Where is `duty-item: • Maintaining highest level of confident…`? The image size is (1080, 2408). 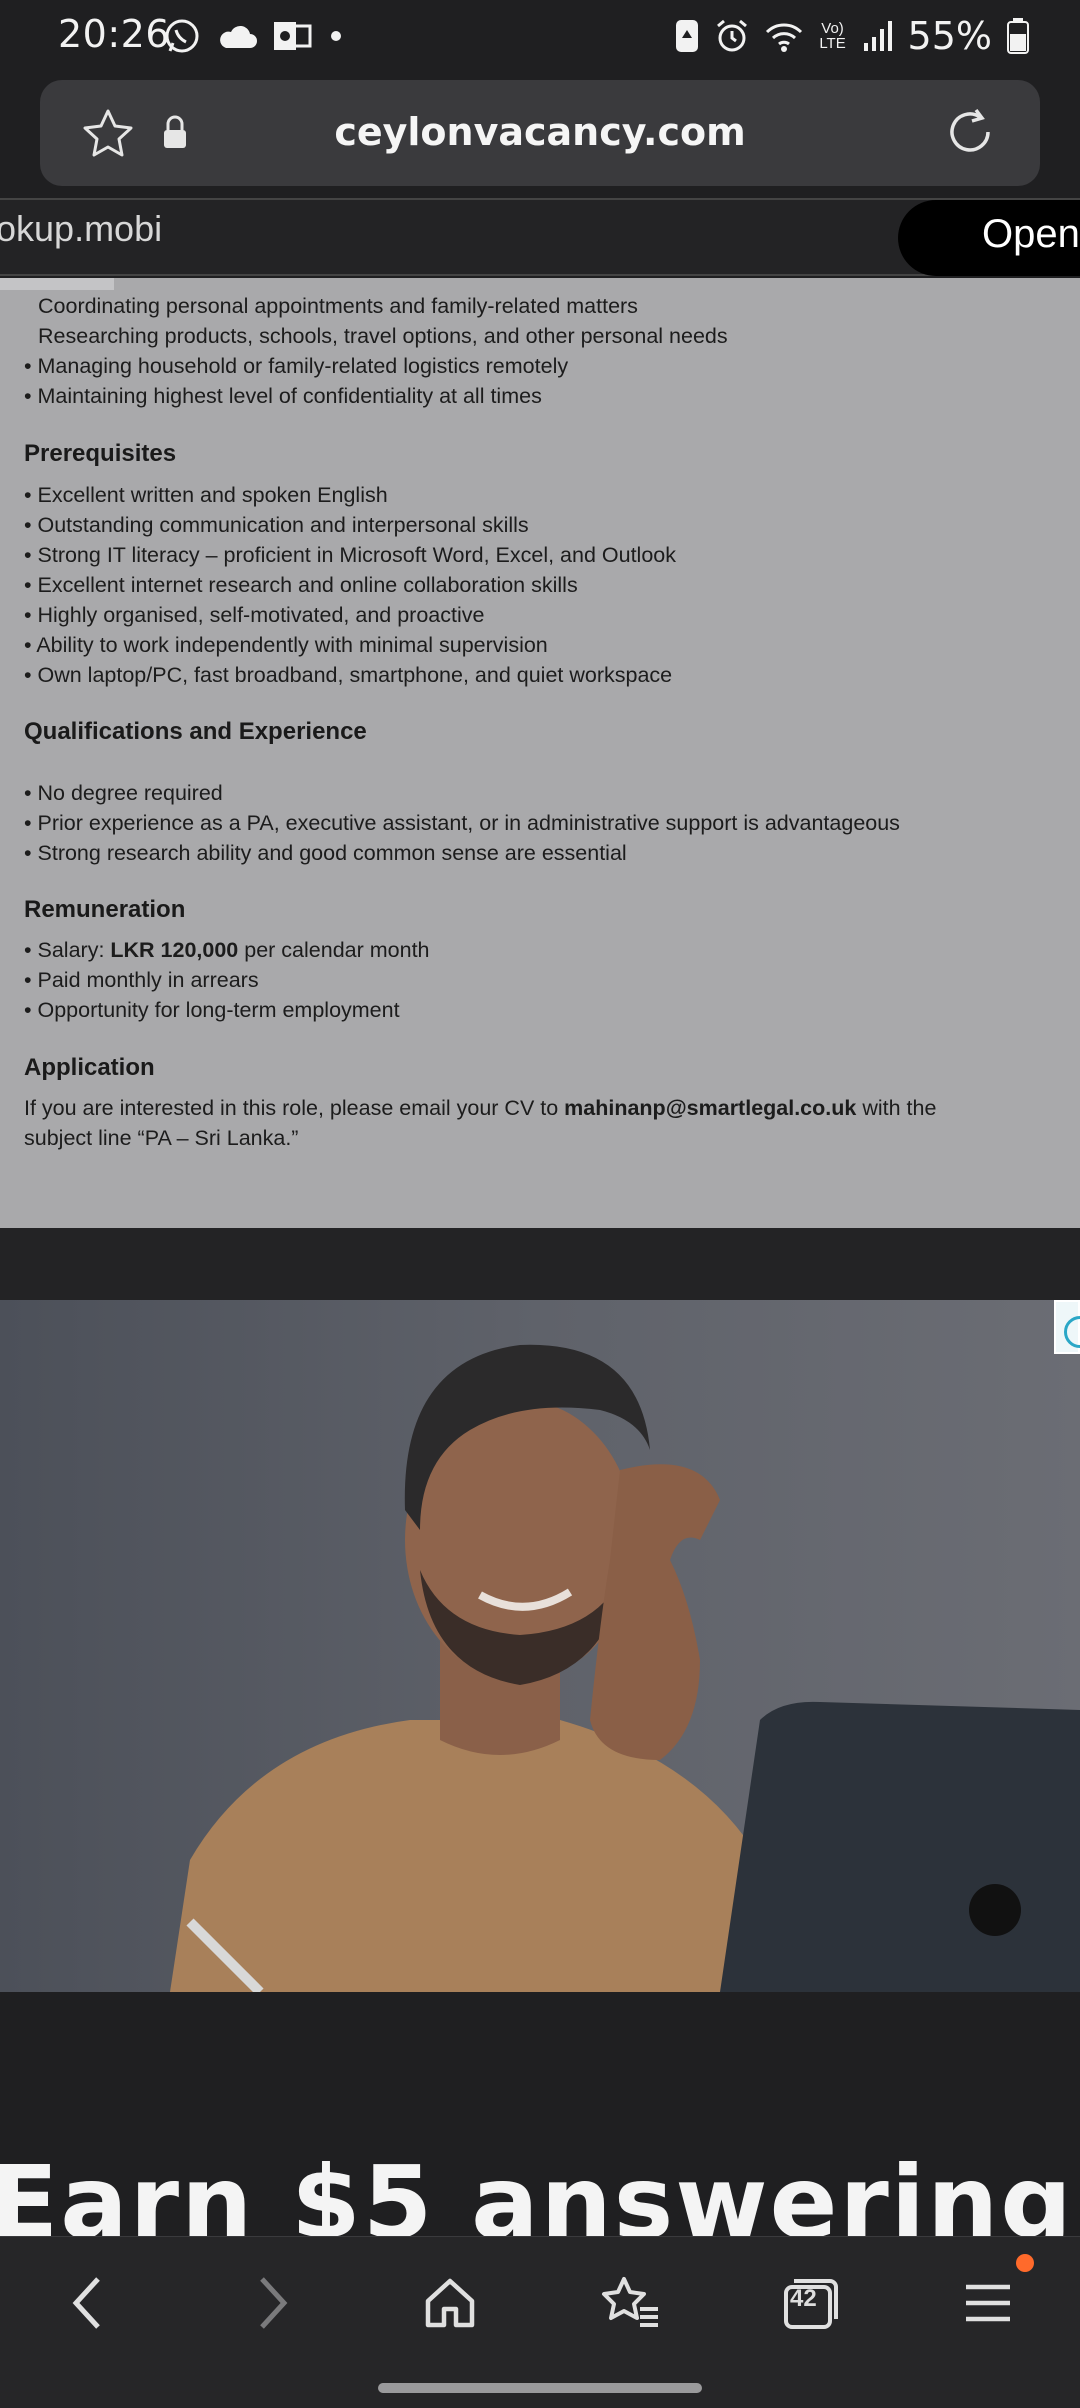
duty-item: • Maintaining highest level of confident… is located at coordinates (283, 396).